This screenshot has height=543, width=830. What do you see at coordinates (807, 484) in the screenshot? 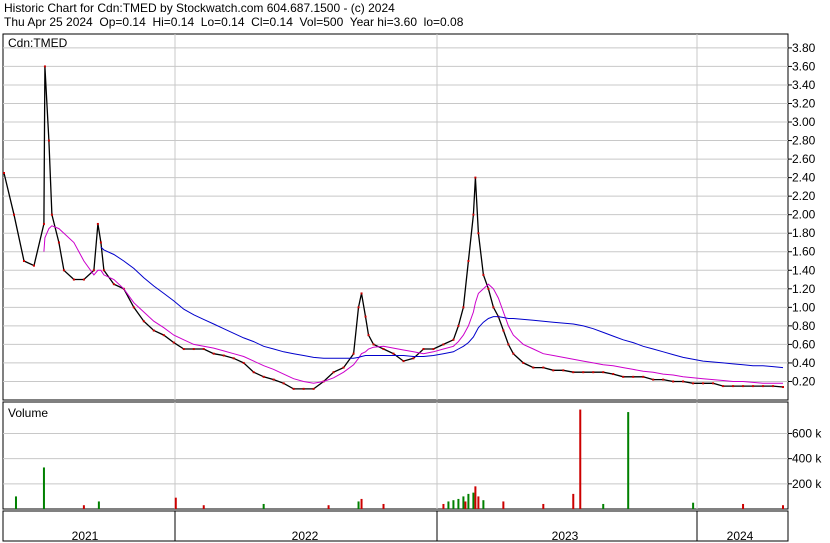
I see `volume-tick-label: 200 k` at bounding box center [807, 484].